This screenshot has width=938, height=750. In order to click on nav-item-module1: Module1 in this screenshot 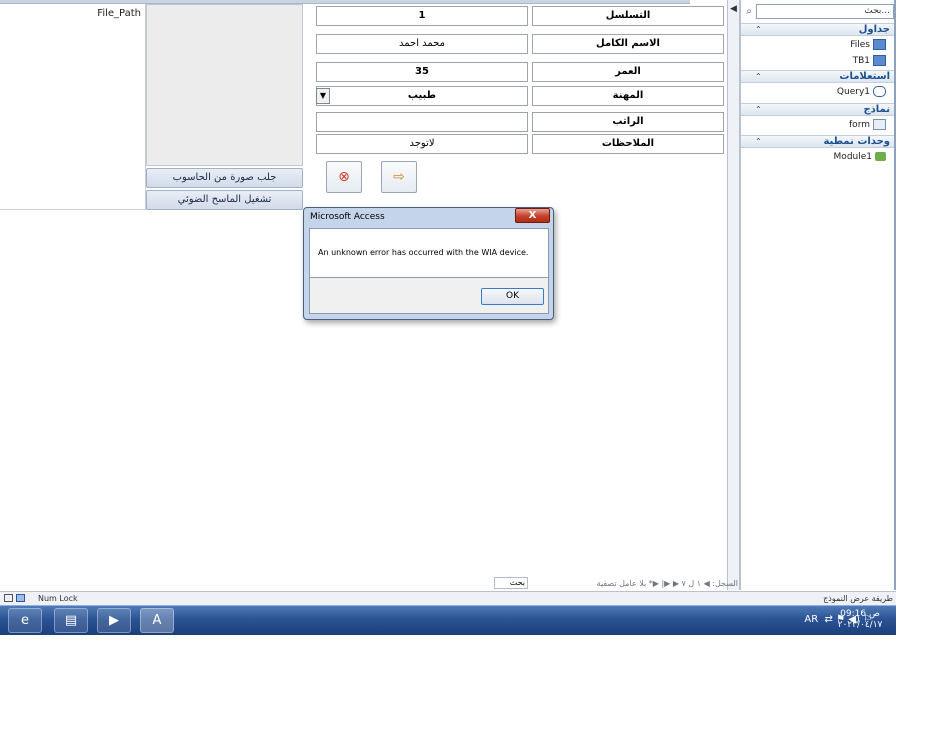, I will do `click(821, 157)`.